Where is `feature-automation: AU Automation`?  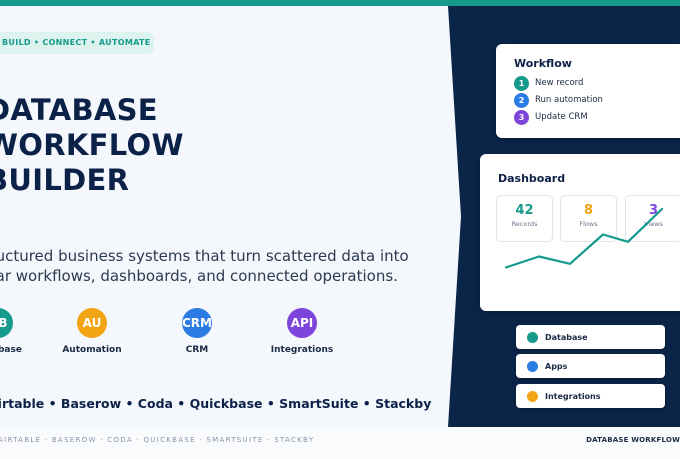 feature-automation: AU Automation is located at coordinates (92, 331).